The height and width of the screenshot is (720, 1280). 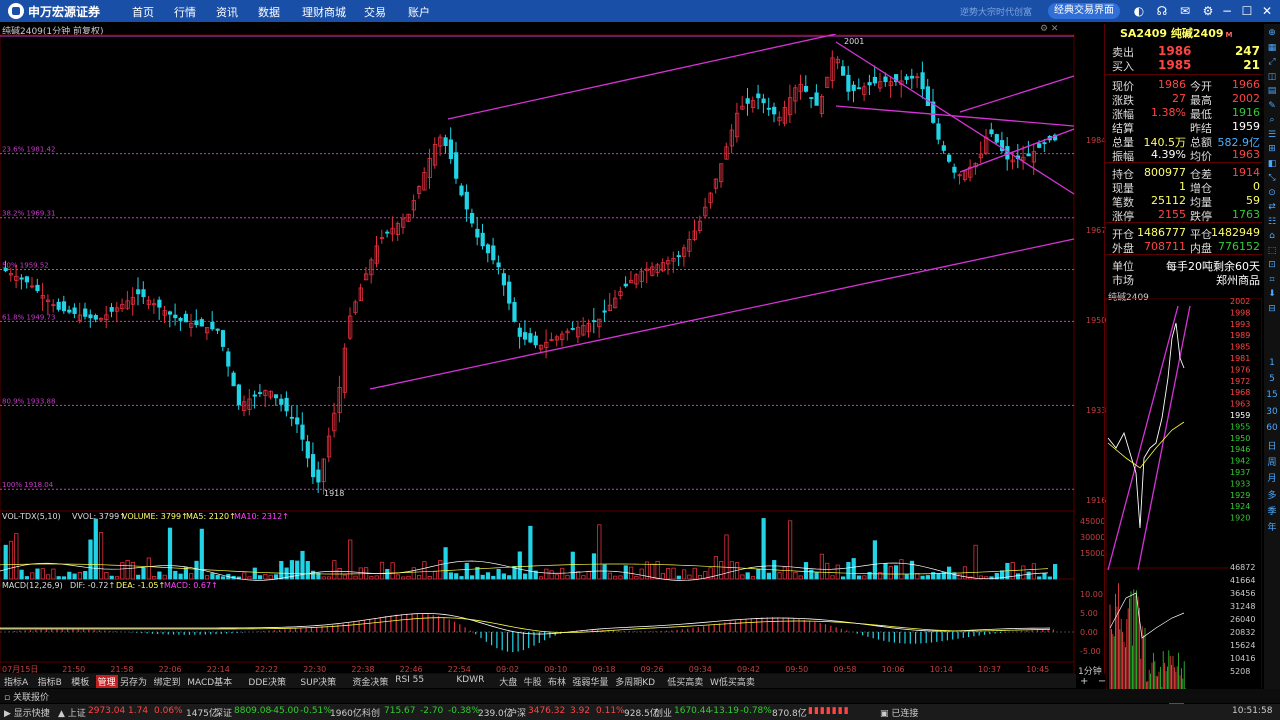 What do you see at coordinates (1272, 48) in the screenshot?
I see `sidebar-tool-icon: ▦` at bounding box center [1272, 48].